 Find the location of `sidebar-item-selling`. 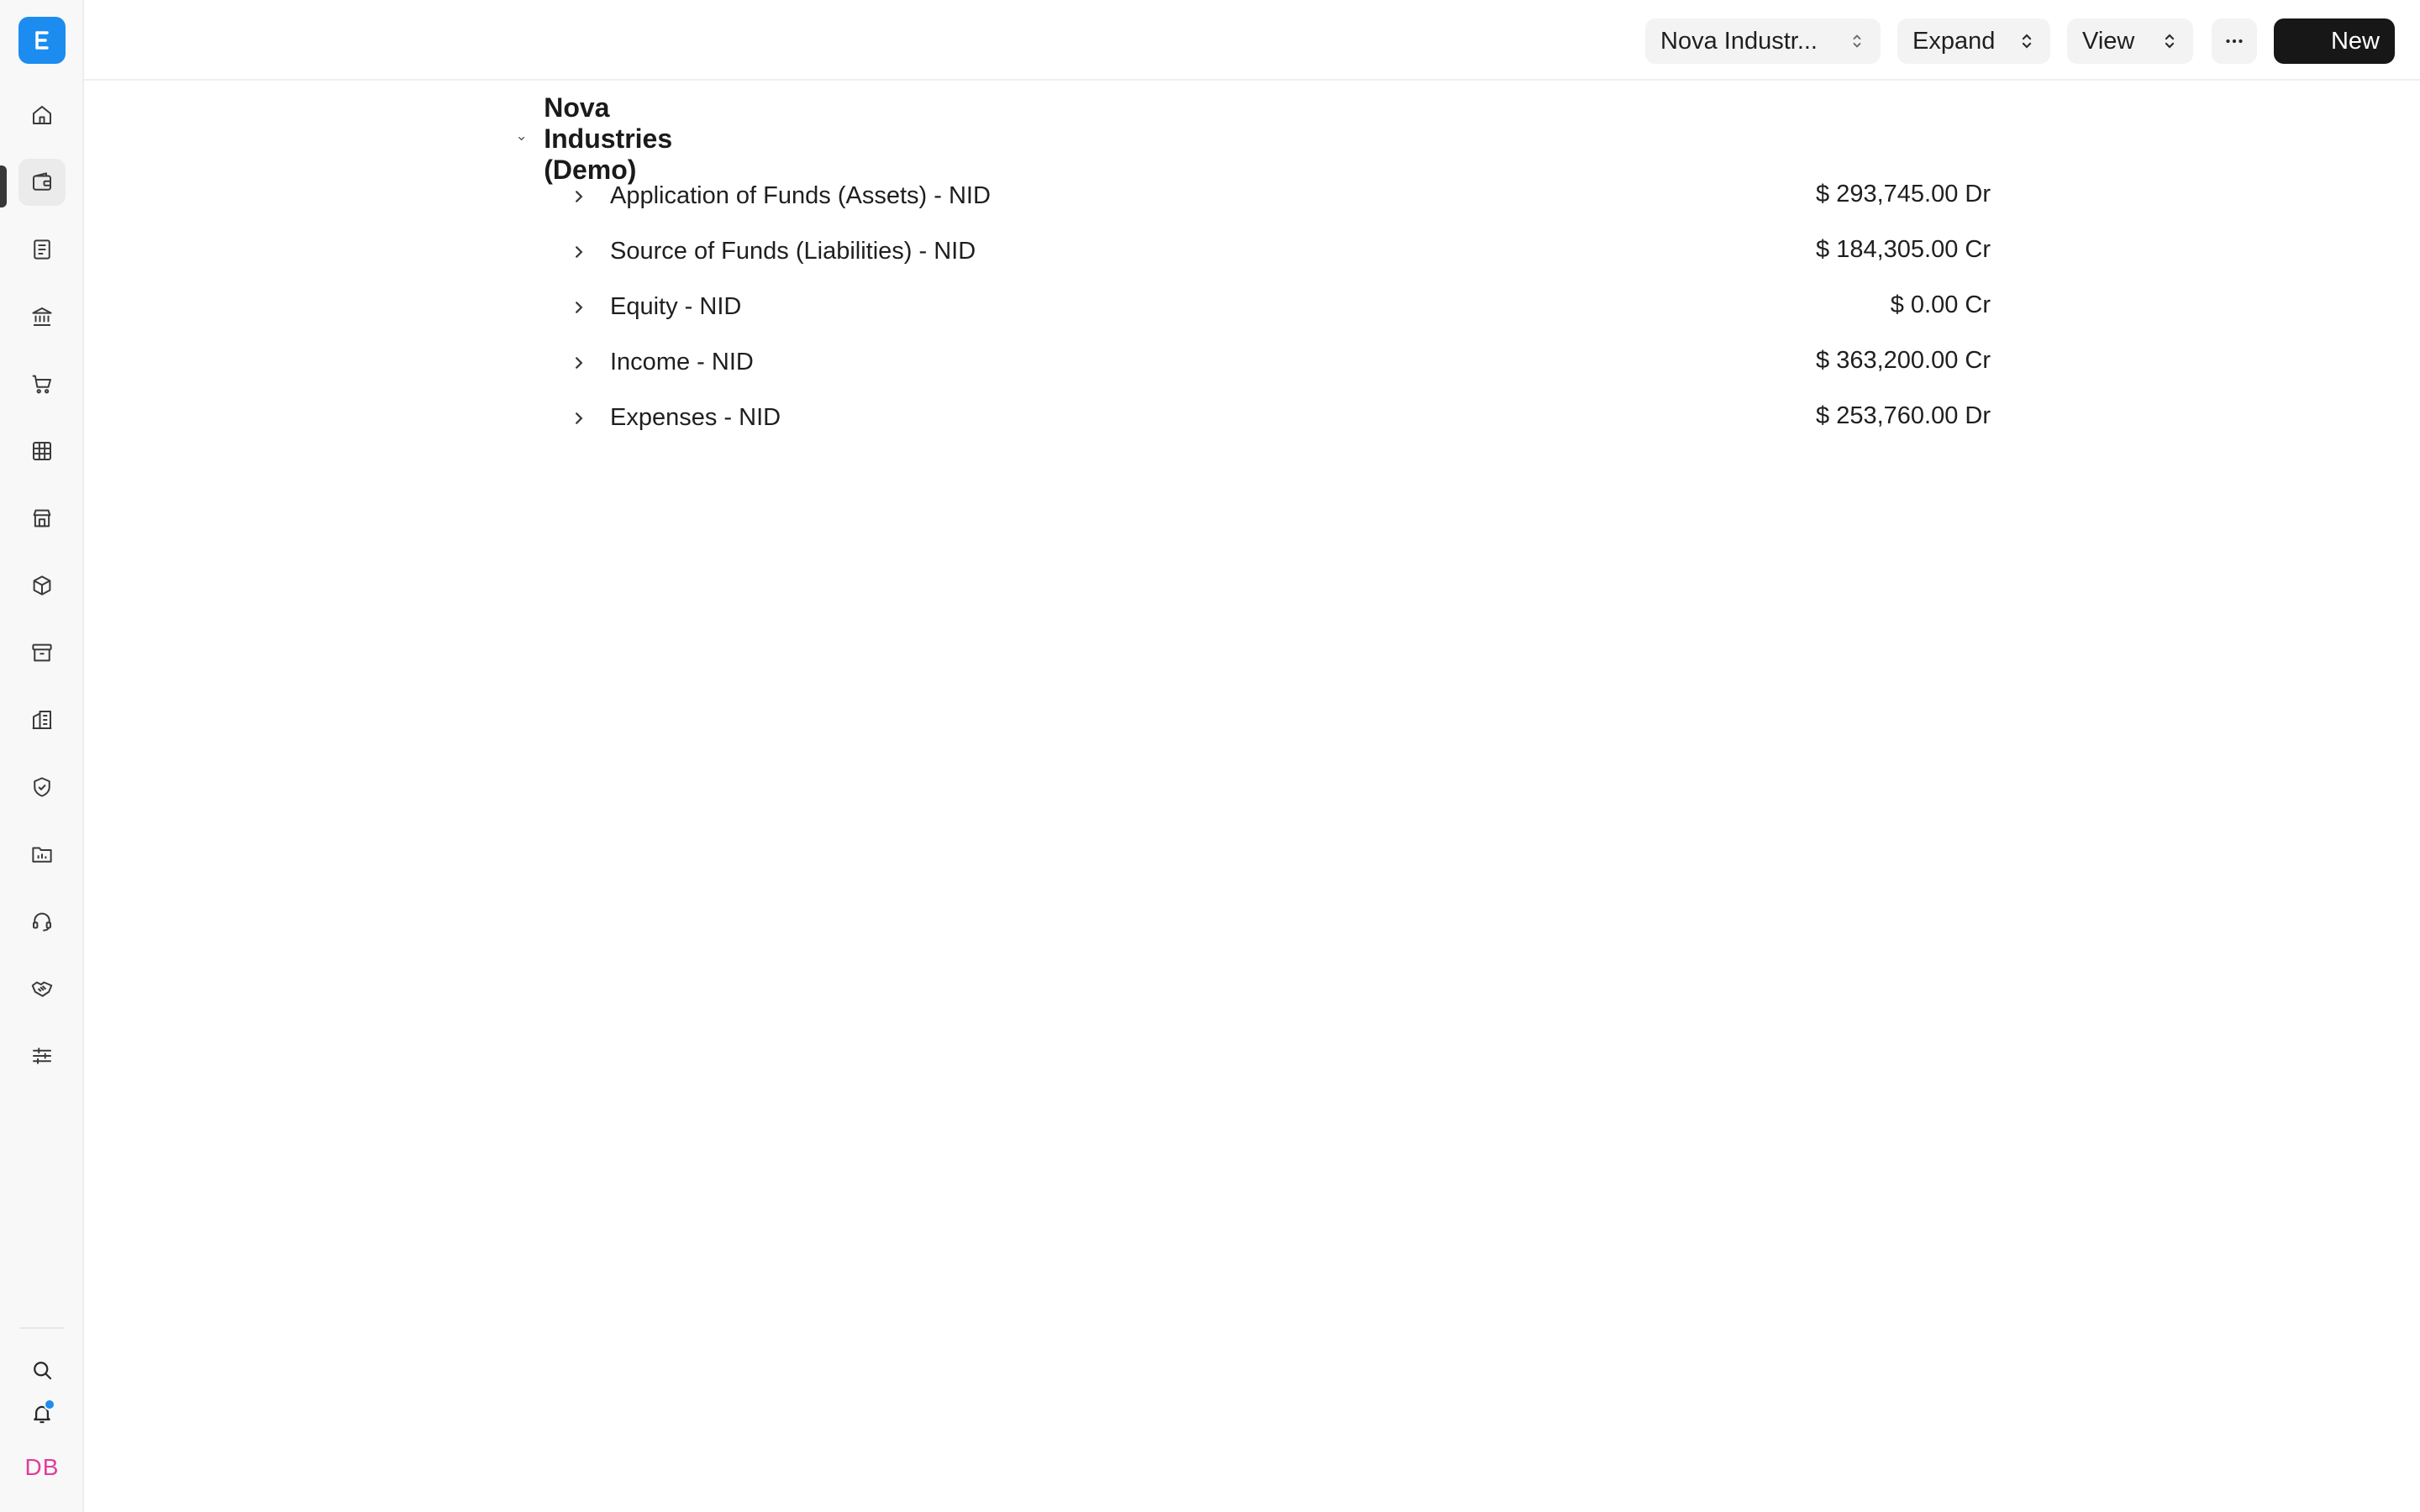

sidebar-item-selling is located at coordinates (42, 518).